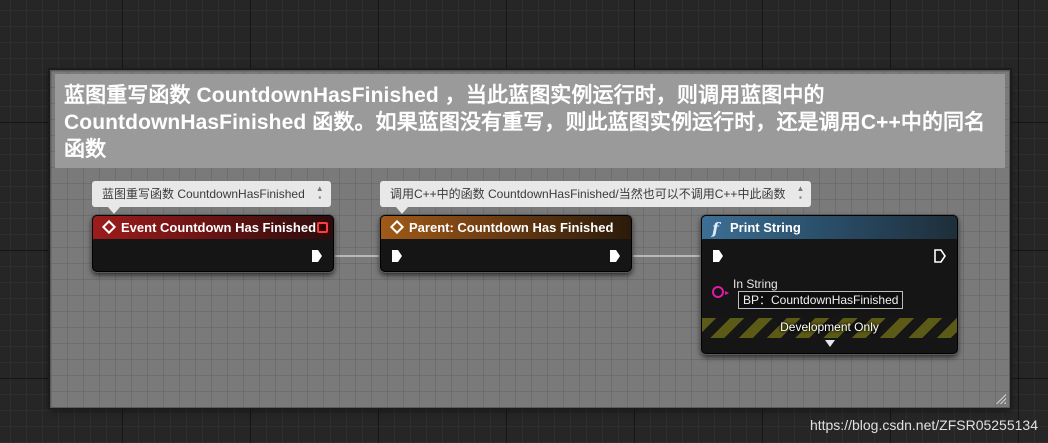 This screenshot has width=1048, height=443. What do you see at coordinates (322, 227) in the screenshot?
I see `delegate-pin-icon` at bounding box center [322, 227].